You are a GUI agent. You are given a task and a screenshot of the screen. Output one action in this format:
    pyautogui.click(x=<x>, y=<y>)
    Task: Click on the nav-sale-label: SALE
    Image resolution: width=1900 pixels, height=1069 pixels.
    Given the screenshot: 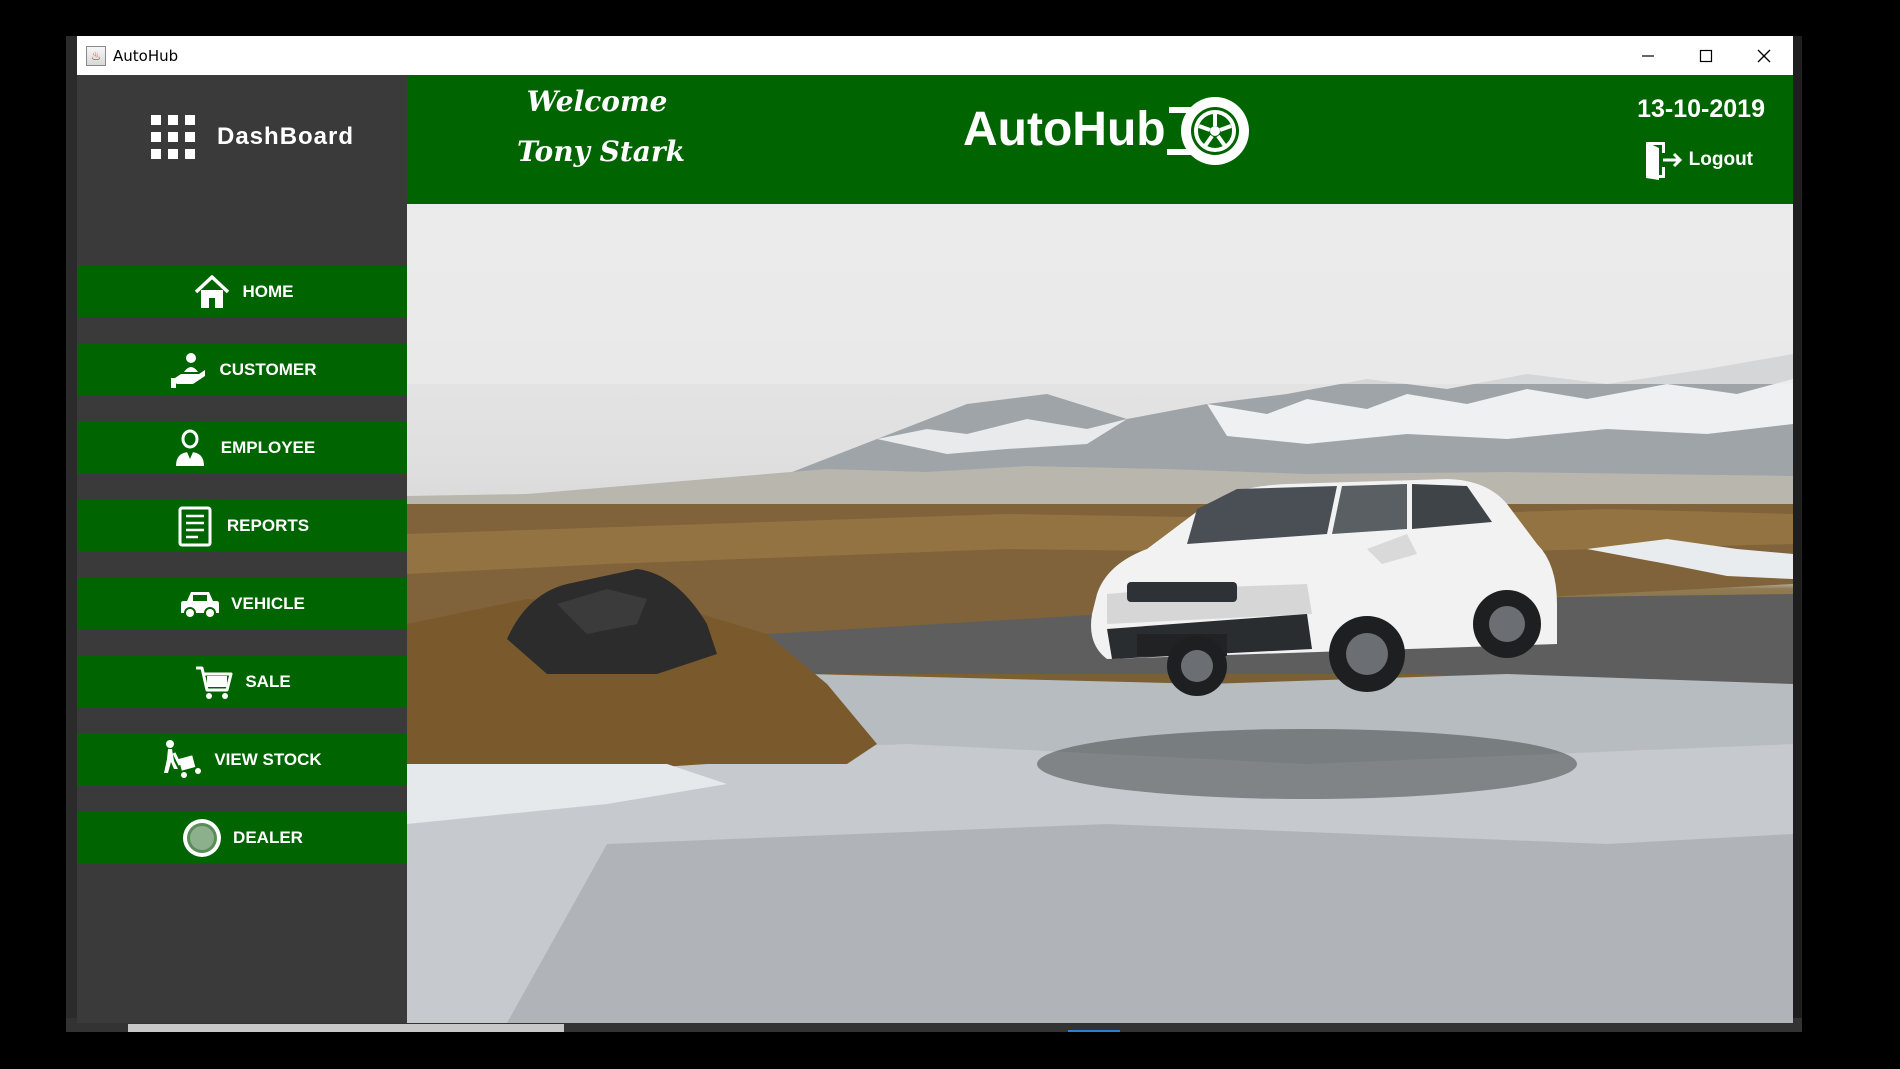 What is the action you would take?
    pyautogui.click(x=268, y=681)
    